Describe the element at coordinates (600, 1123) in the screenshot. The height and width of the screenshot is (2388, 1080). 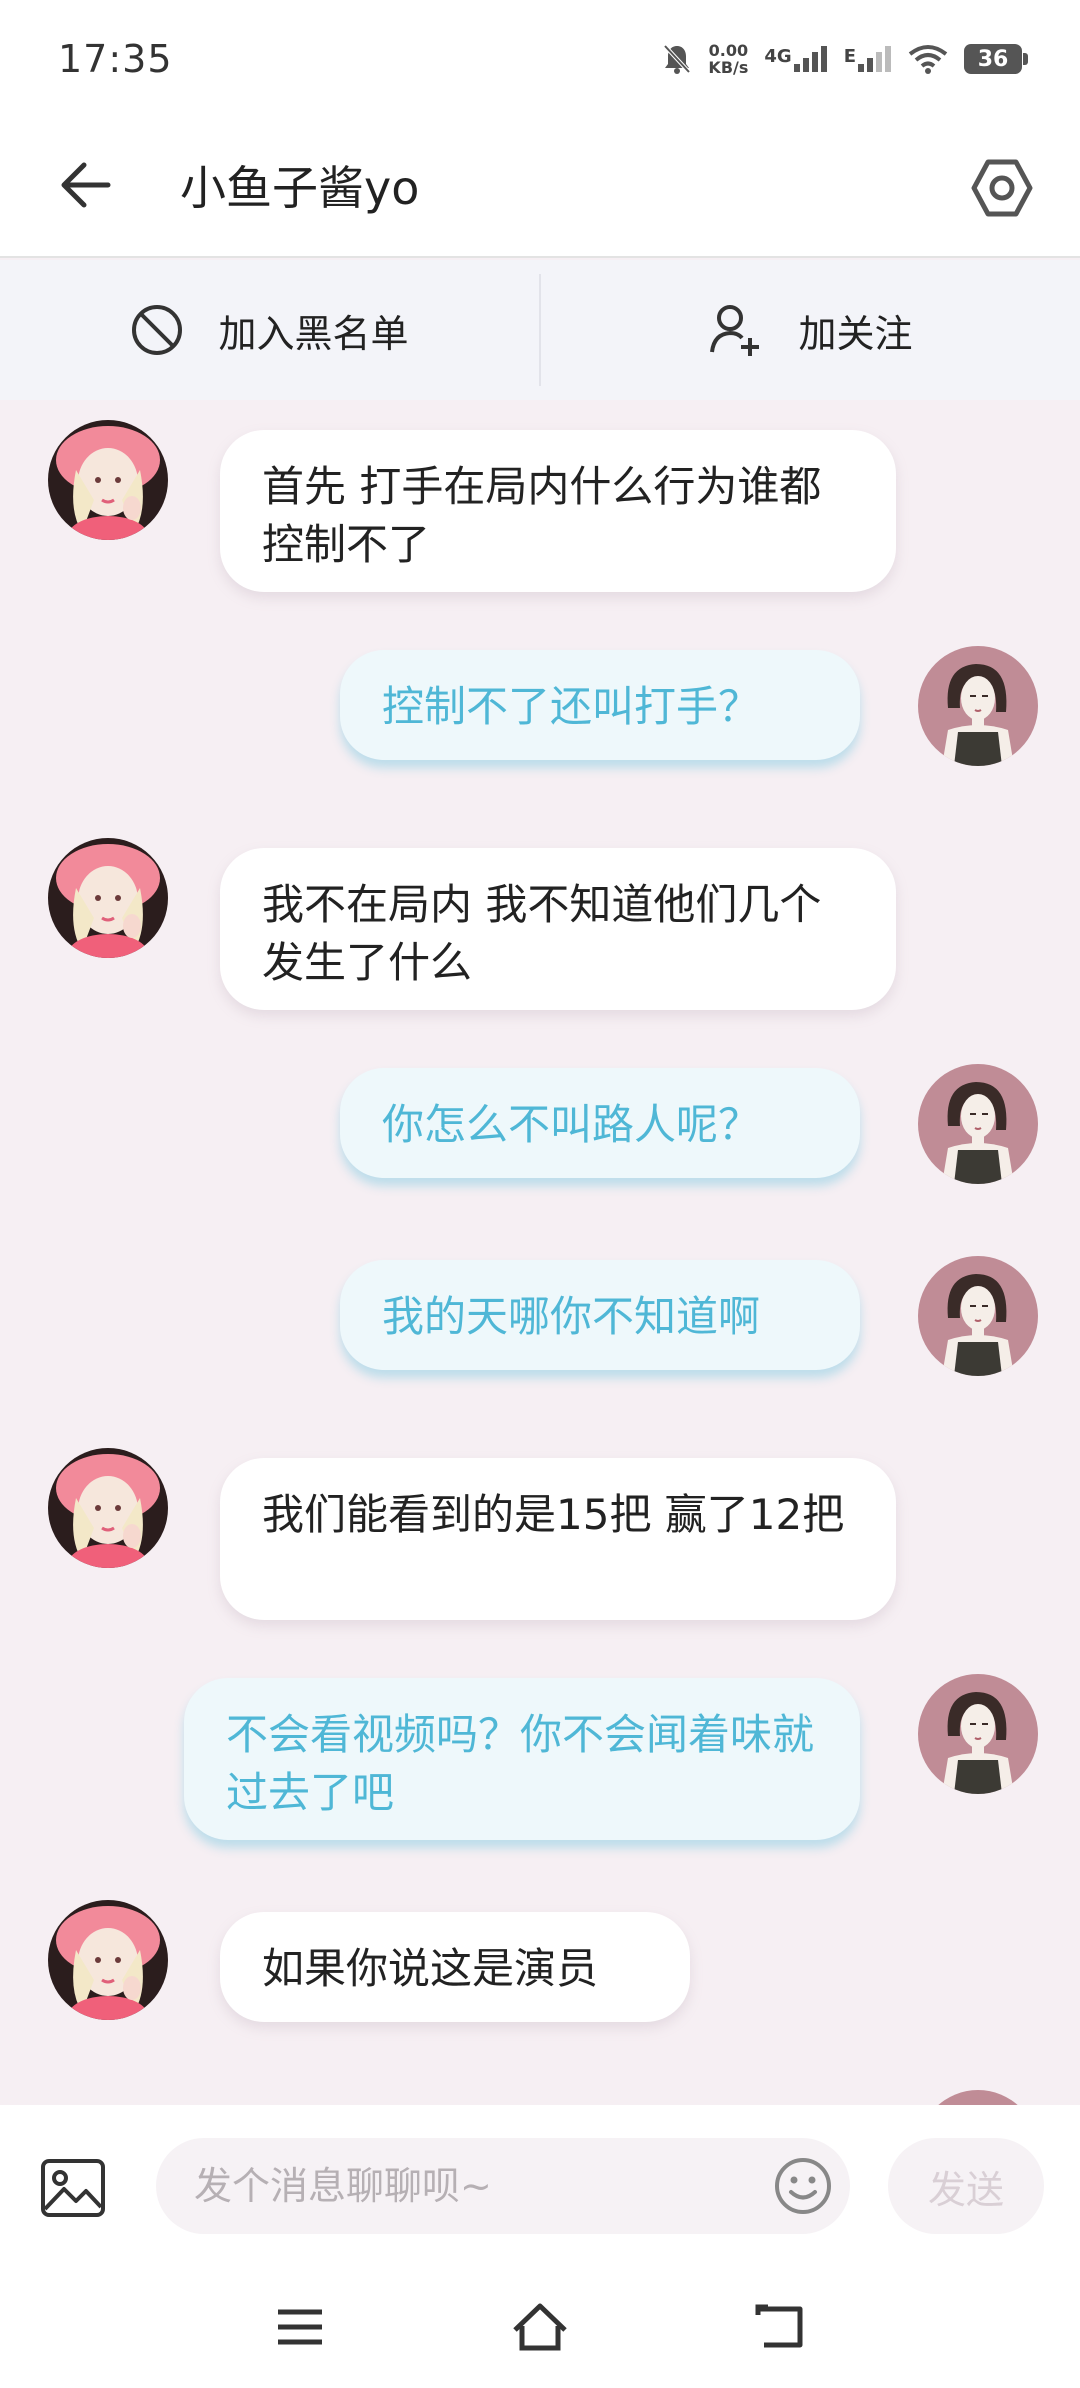
I see `outgoing-message: 你怎么不叫路人呢？` at that location.